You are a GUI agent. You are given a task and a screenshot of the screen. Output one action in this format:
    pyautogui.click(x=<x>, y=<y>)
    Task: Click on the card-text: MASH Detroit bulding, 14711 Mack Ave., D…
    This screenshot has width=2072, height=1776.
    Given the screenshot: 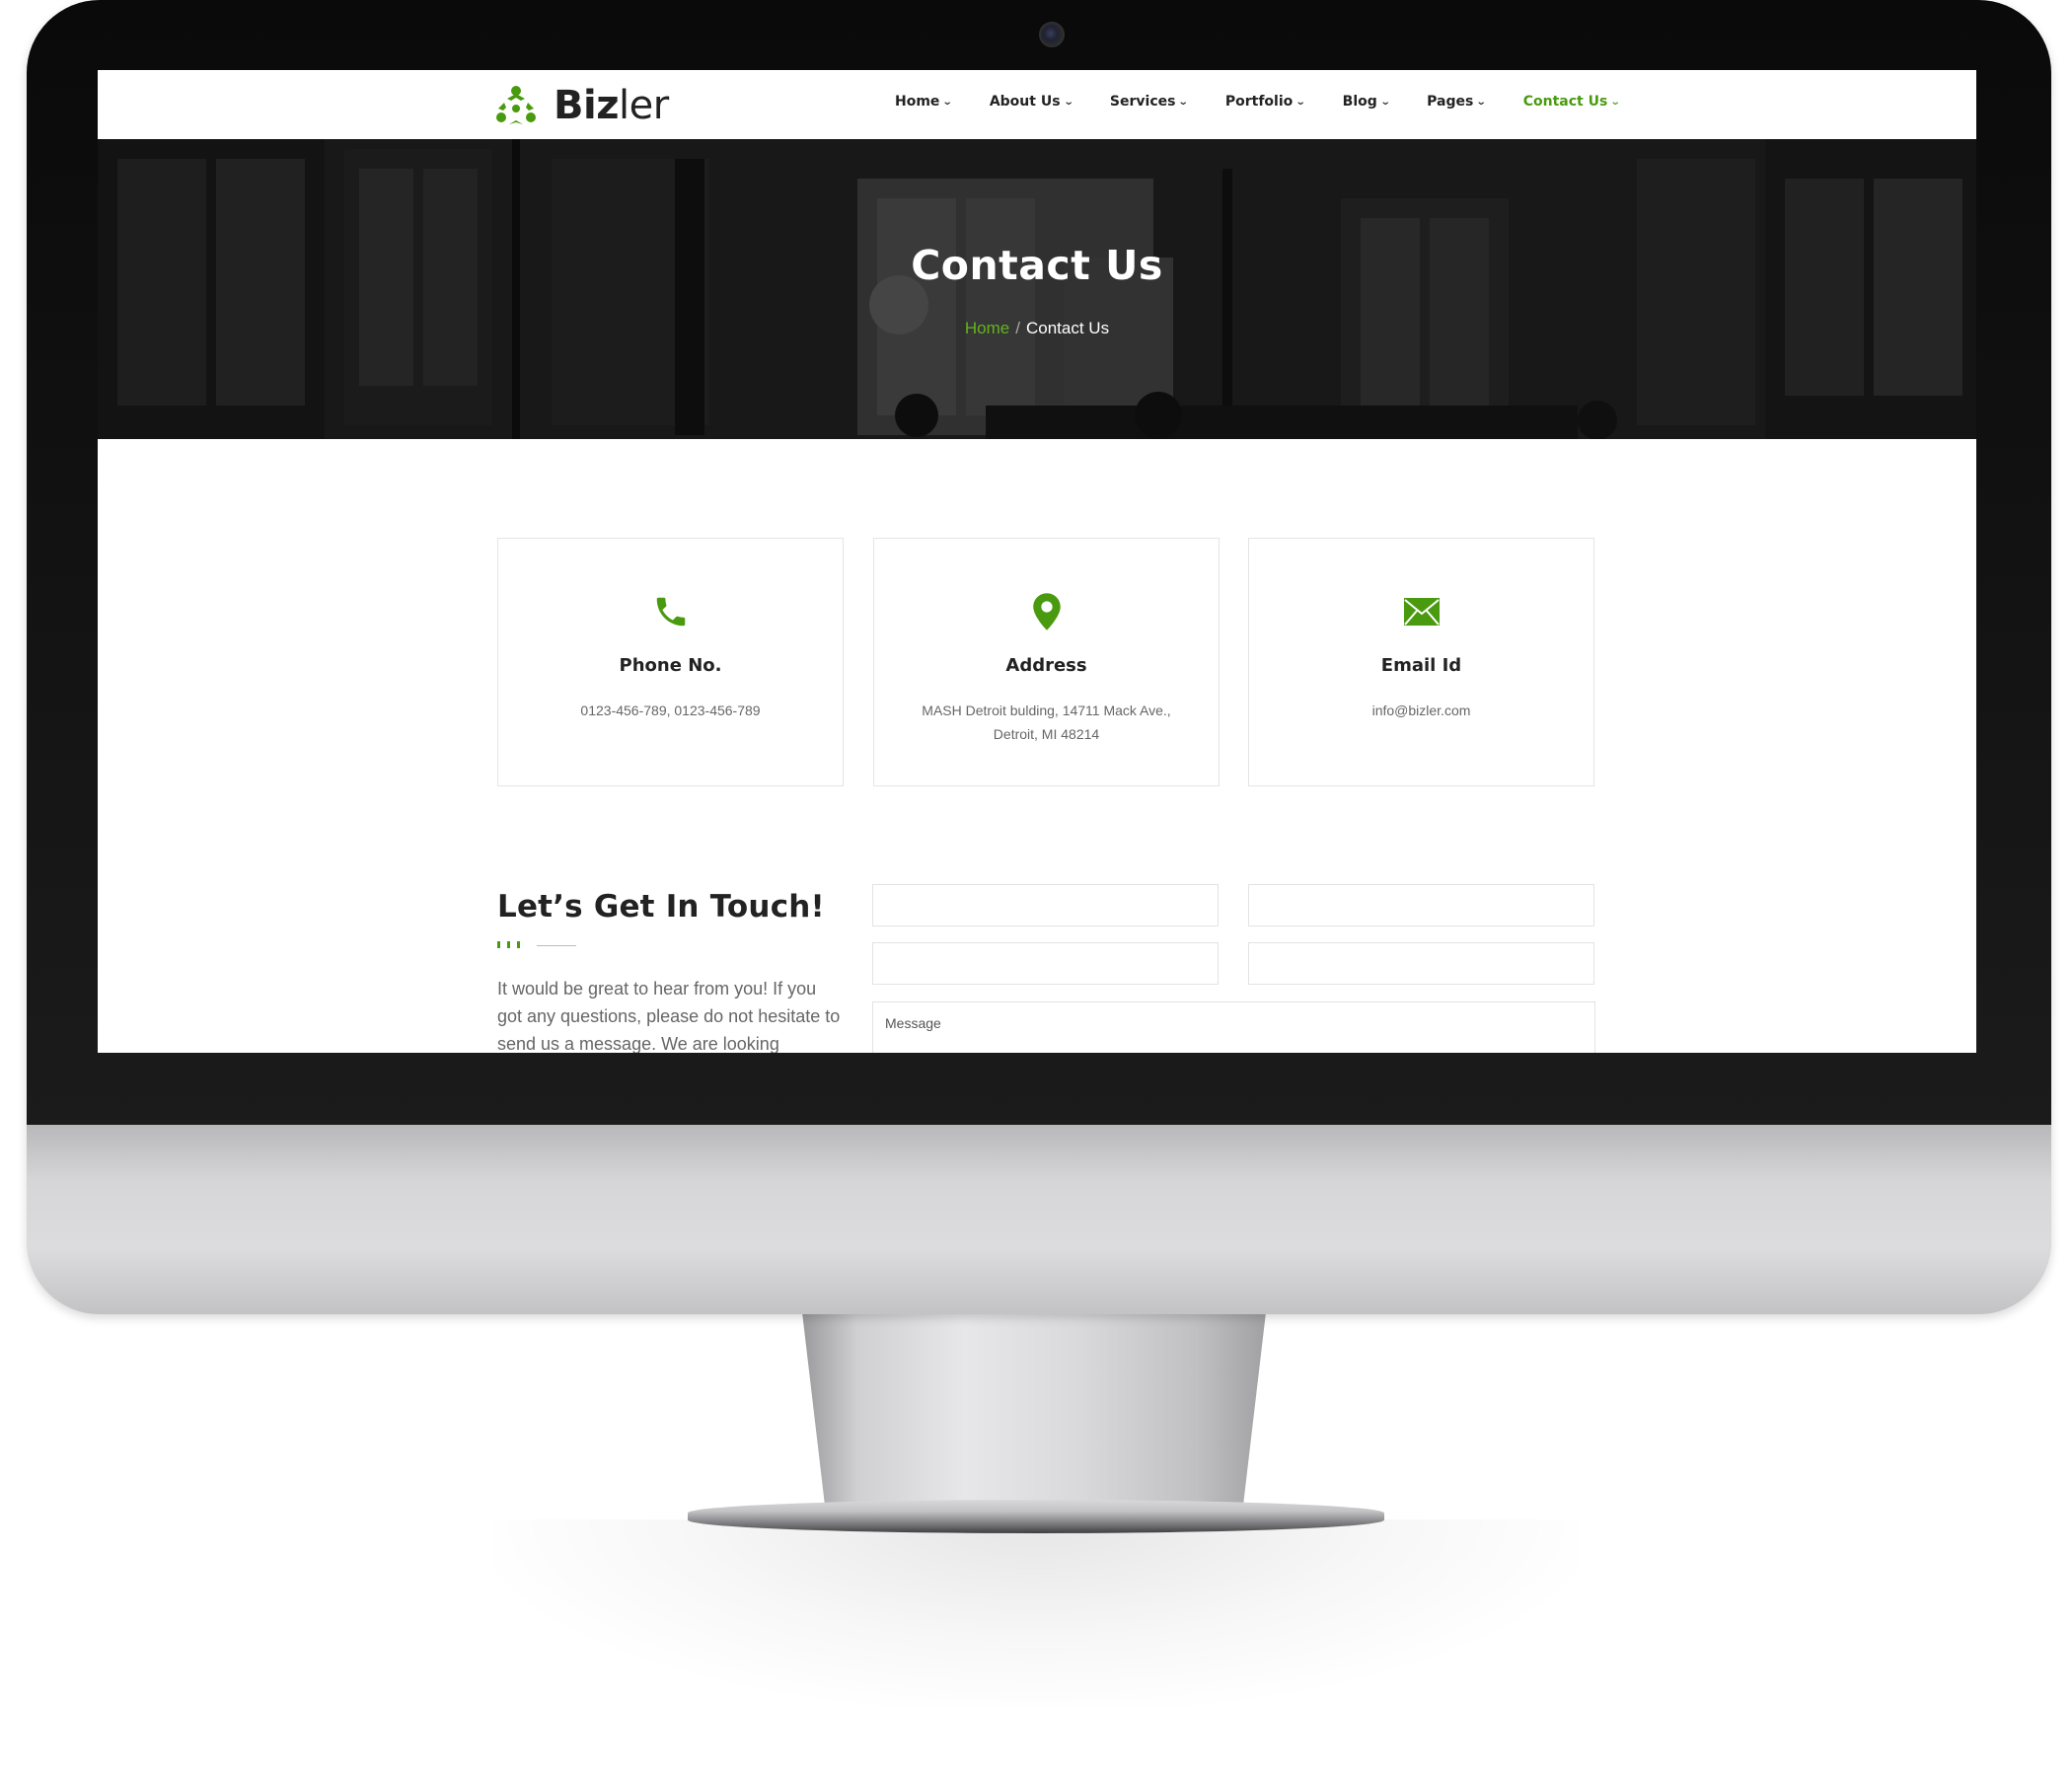 What is the action you would take?
    pyautogui.click(x=1046, y=722)
    